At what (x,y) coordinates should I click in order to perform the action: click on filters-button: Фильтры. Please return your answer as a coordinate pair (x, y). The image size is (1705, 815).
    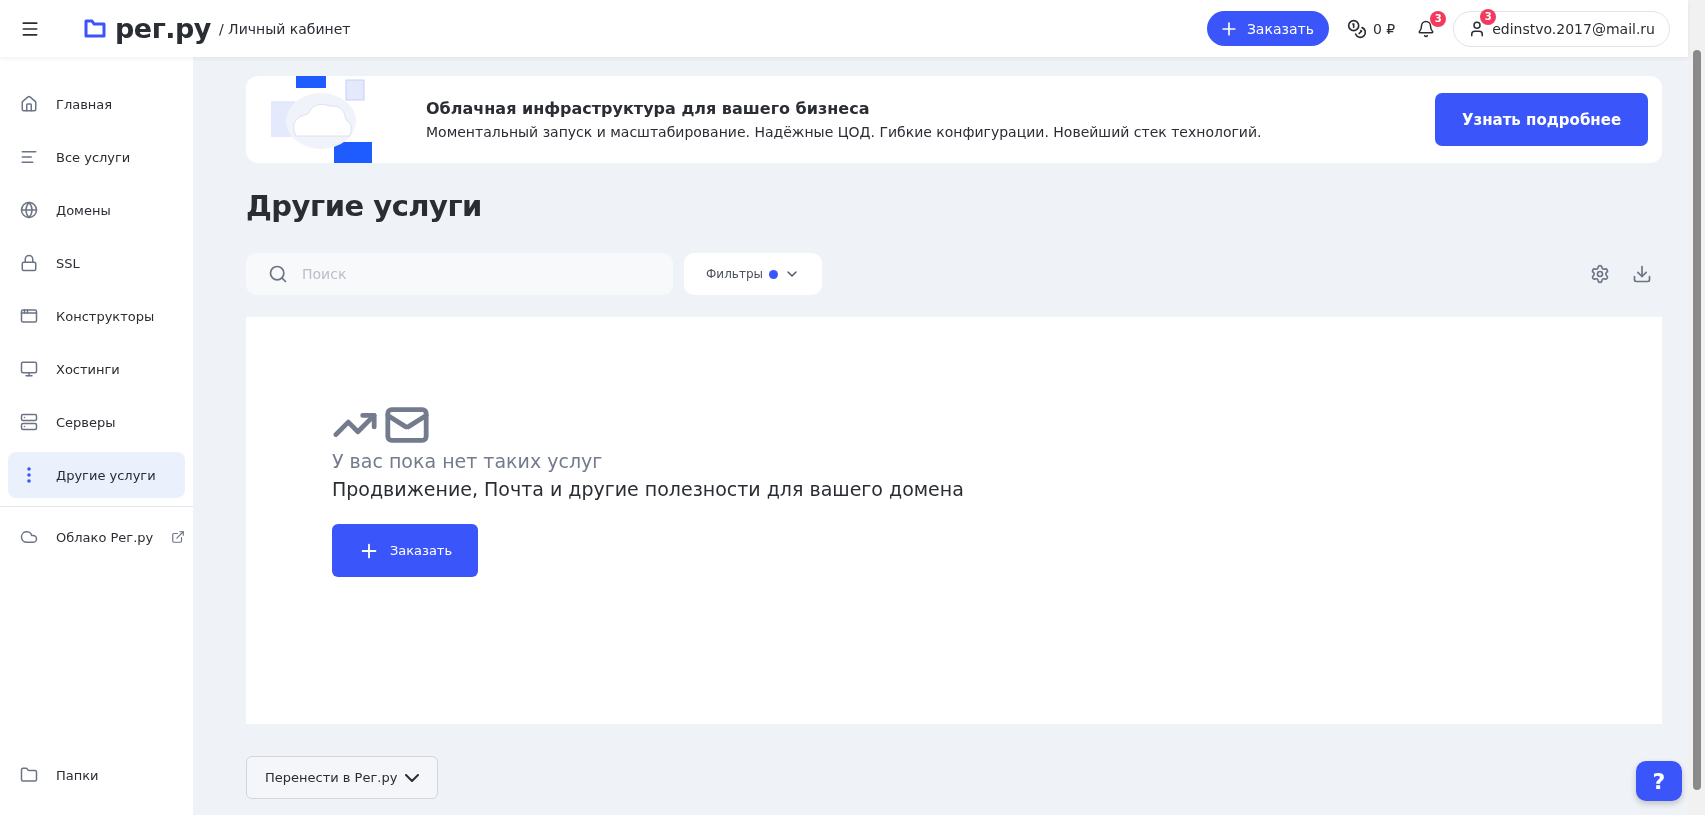
    Looking at the image, I should click on (753, 274).